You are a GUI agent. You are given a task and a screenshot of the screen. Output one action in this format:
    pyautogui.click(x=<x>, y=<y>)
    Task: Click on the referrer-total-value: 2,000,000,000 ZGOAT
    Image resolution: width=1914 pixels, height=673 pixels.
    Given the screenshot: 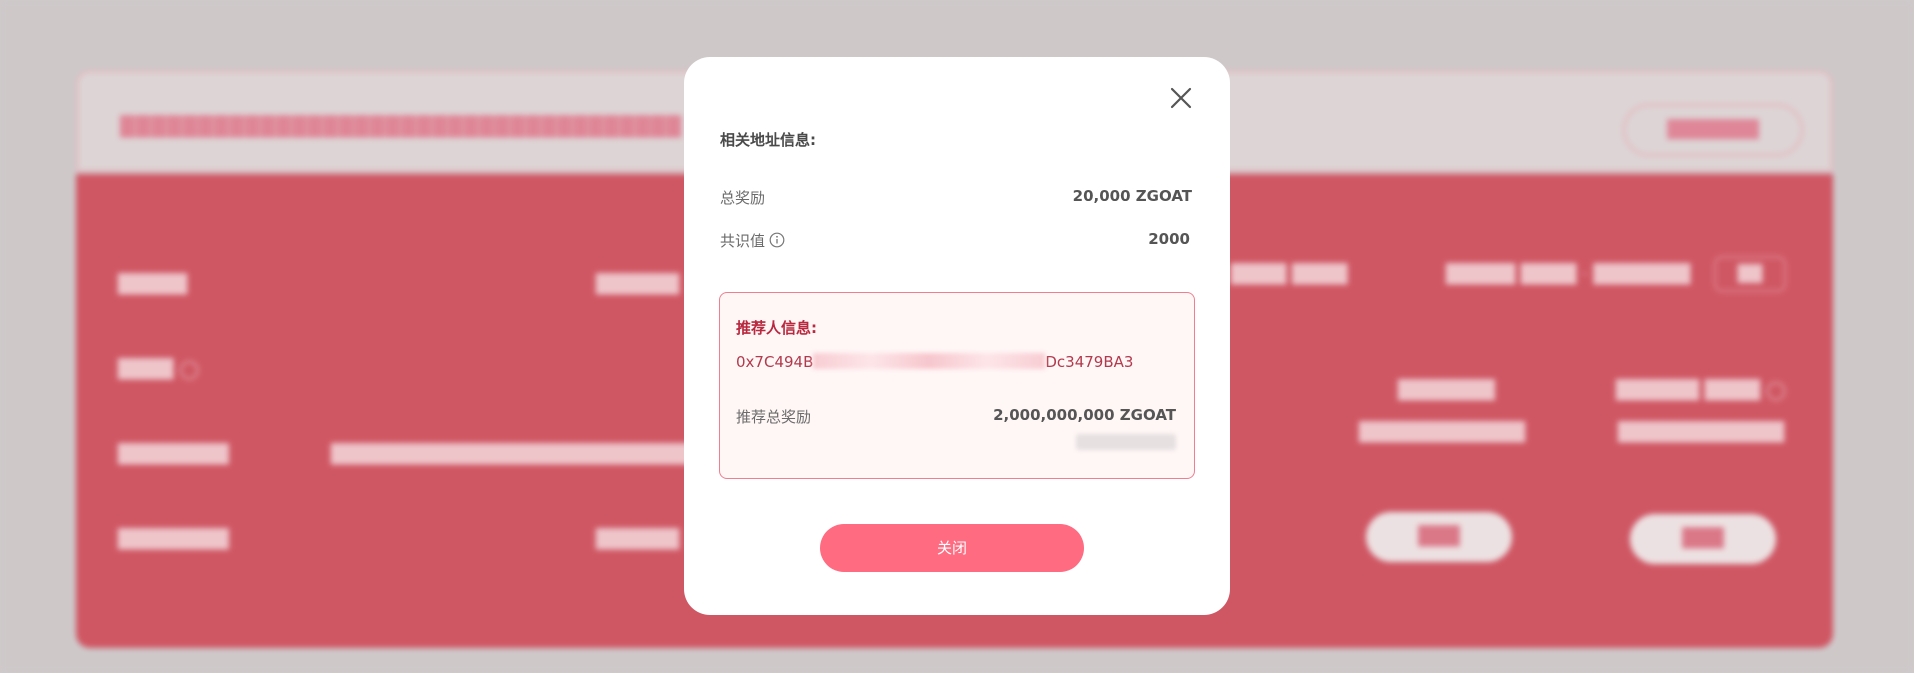 What is the action you would take?
    pyautogui.click(x=1084, y=415)
    